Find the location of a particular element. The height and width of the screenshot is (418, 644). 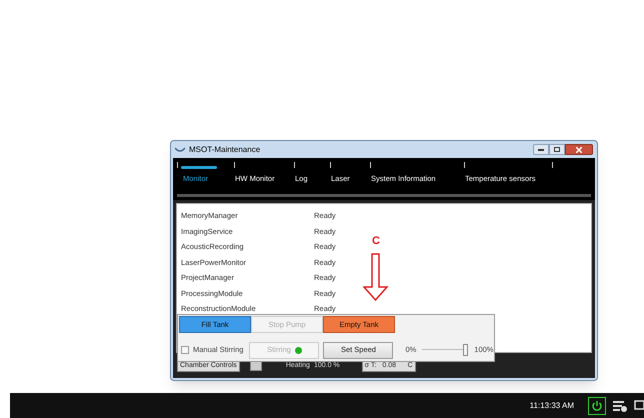

maximize-button is located at coordinates (557, 149).